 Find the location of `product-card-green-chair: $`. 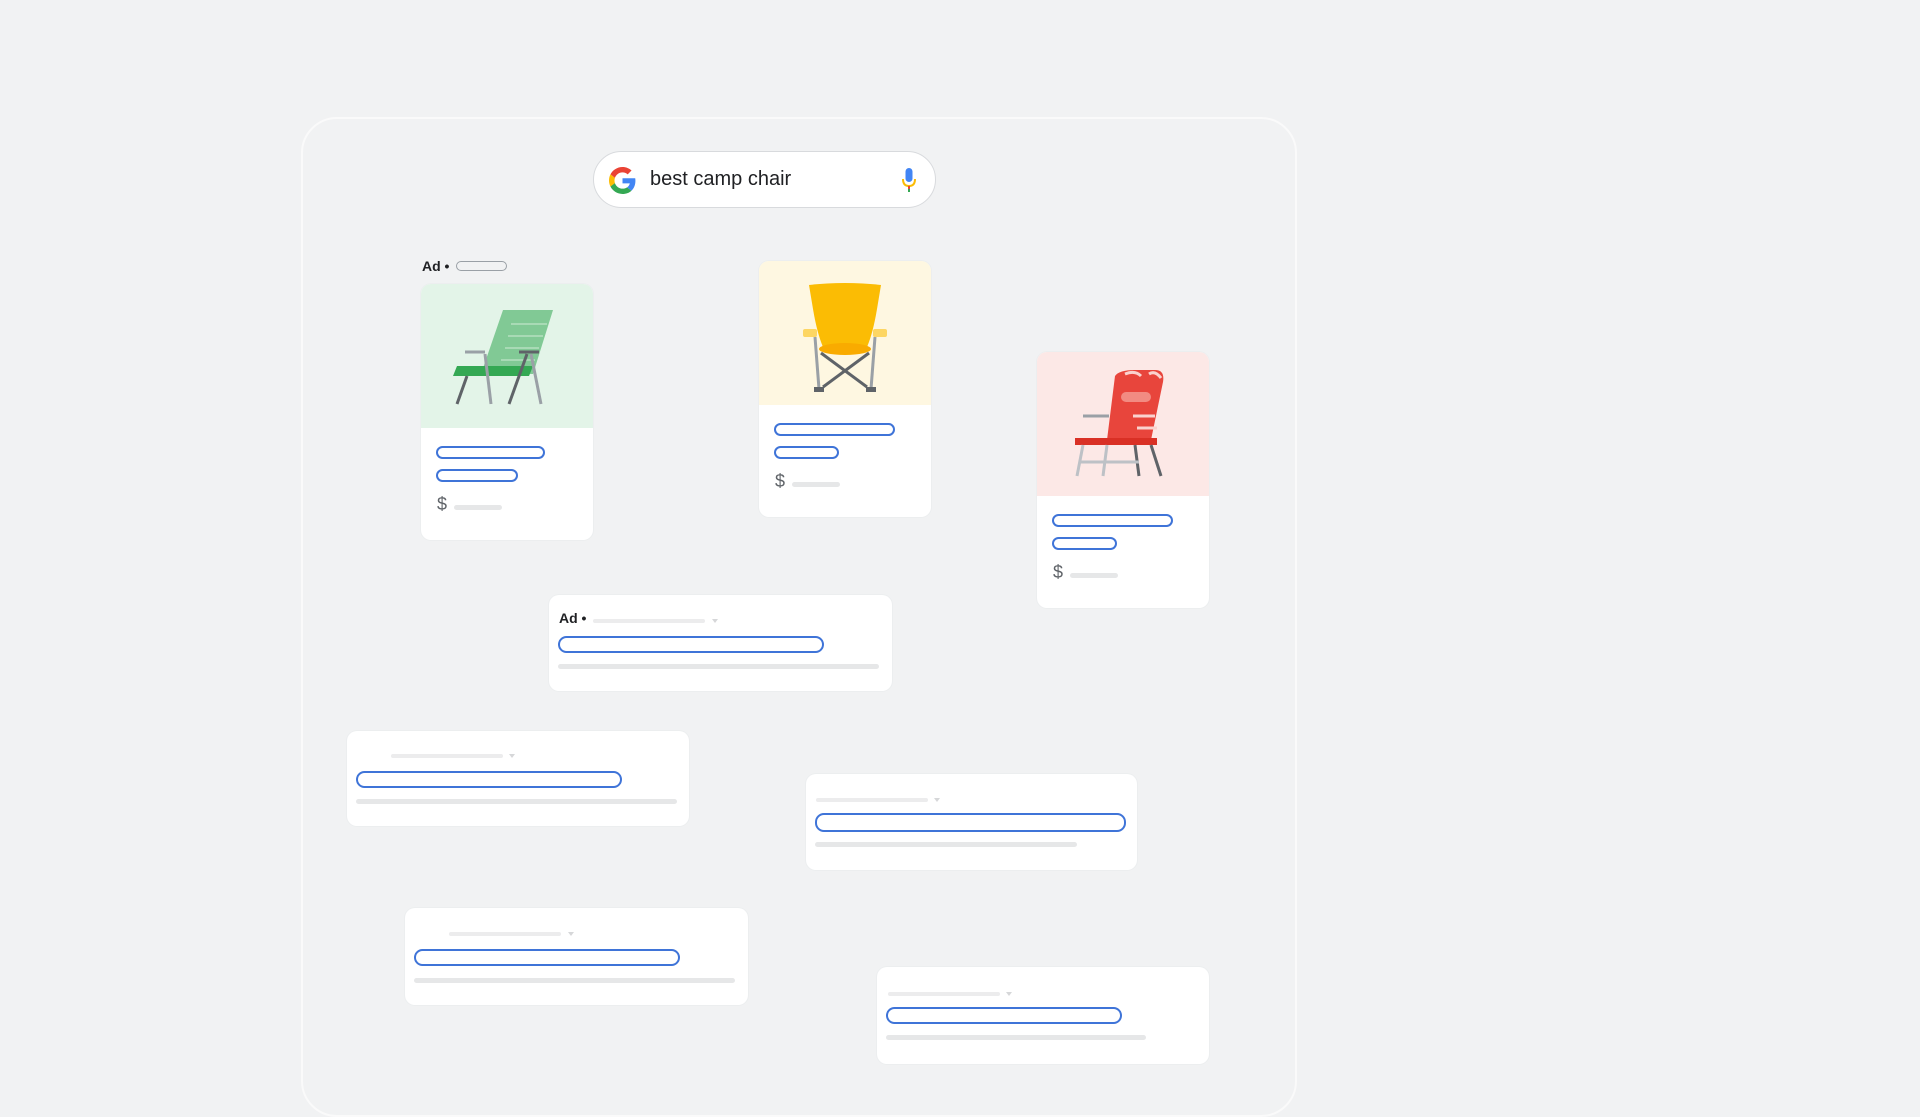

product-card-green-chair: $ is located at coordinates (507, 412).